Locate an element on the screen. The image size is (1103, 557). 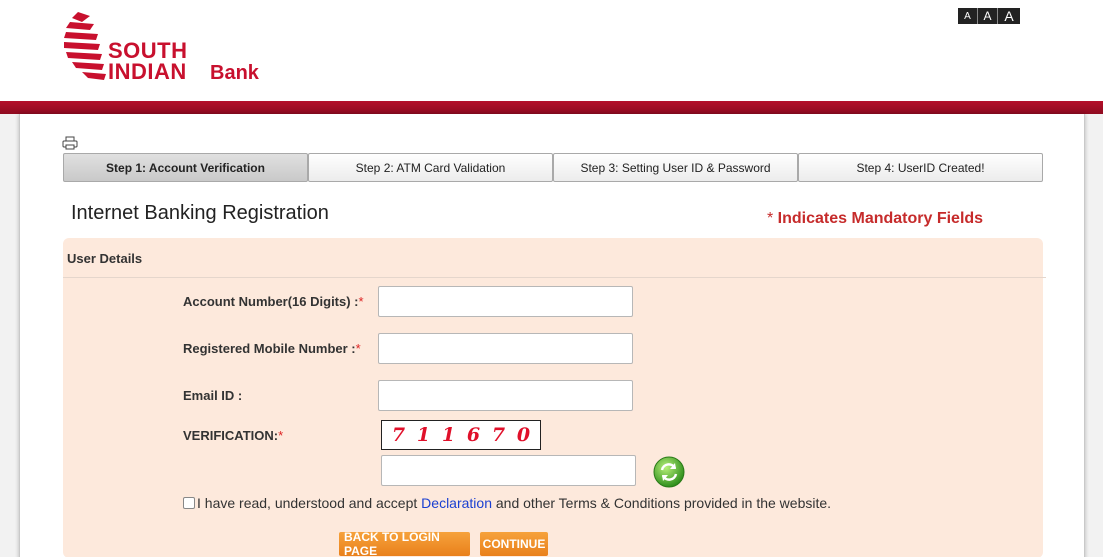
account-number-label-text: Account Number(16 Digits) : is located at coordinates (271, 301).